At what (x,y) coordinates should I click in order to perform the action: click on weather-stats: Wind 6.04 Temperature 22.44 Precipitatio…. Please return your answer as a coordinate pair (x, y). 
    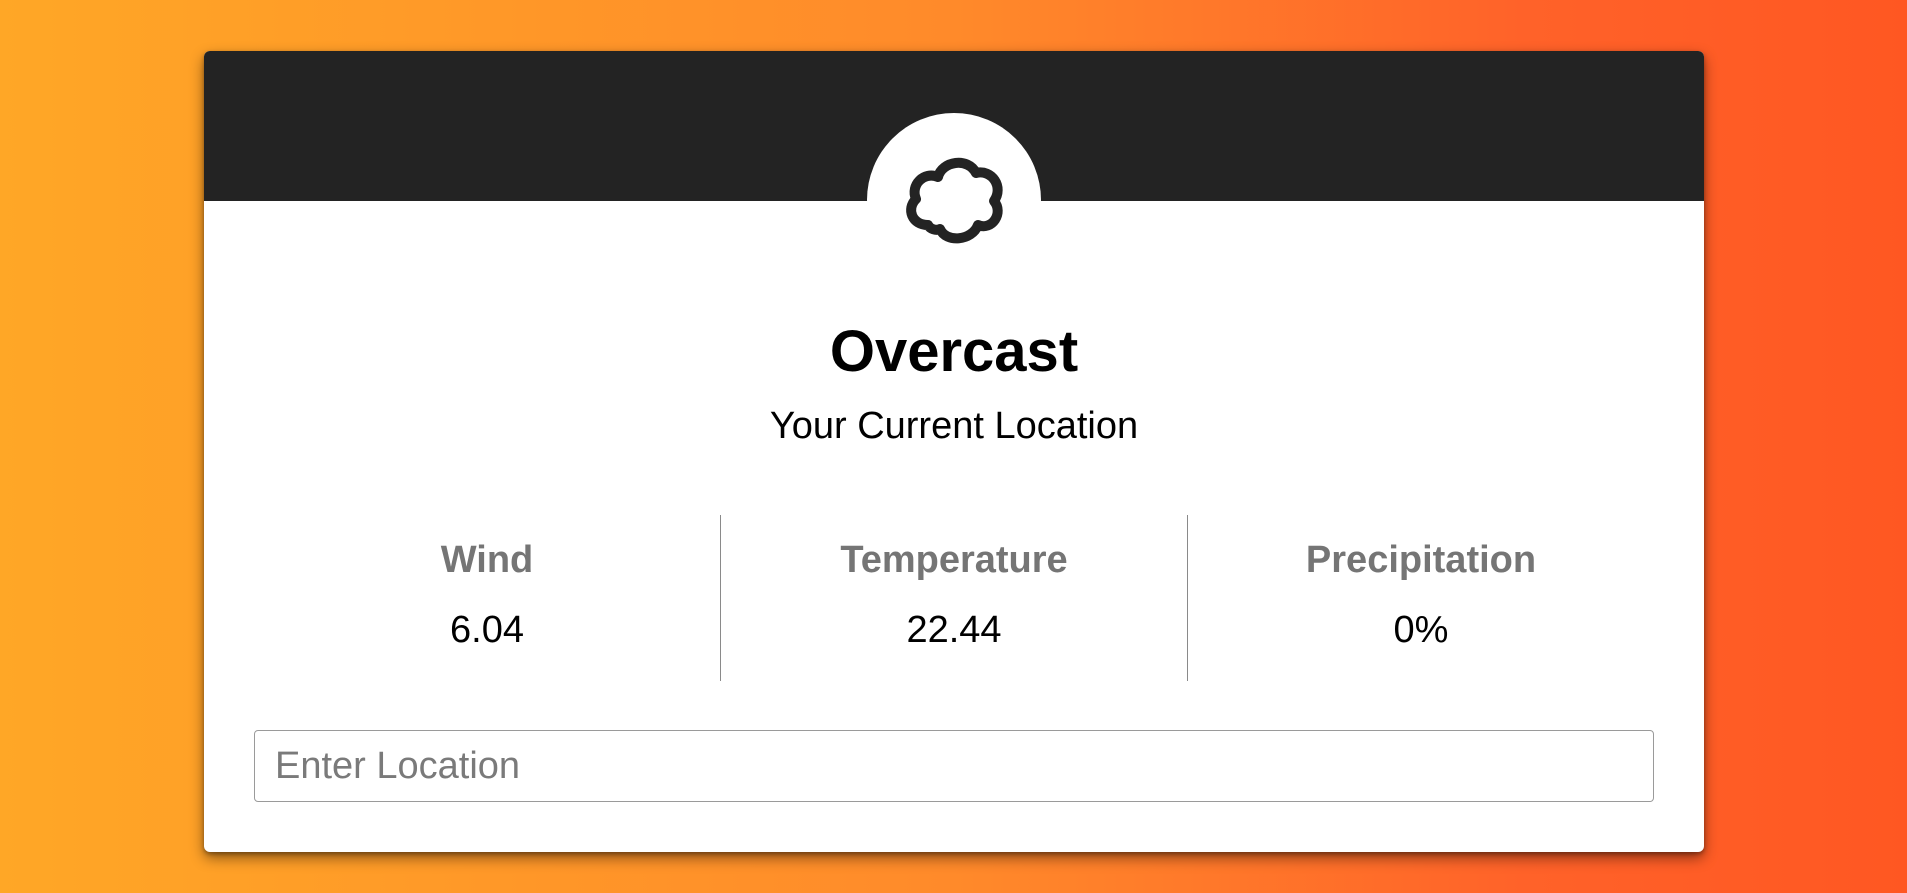
    Looking at the image, I should click on (954, 598).